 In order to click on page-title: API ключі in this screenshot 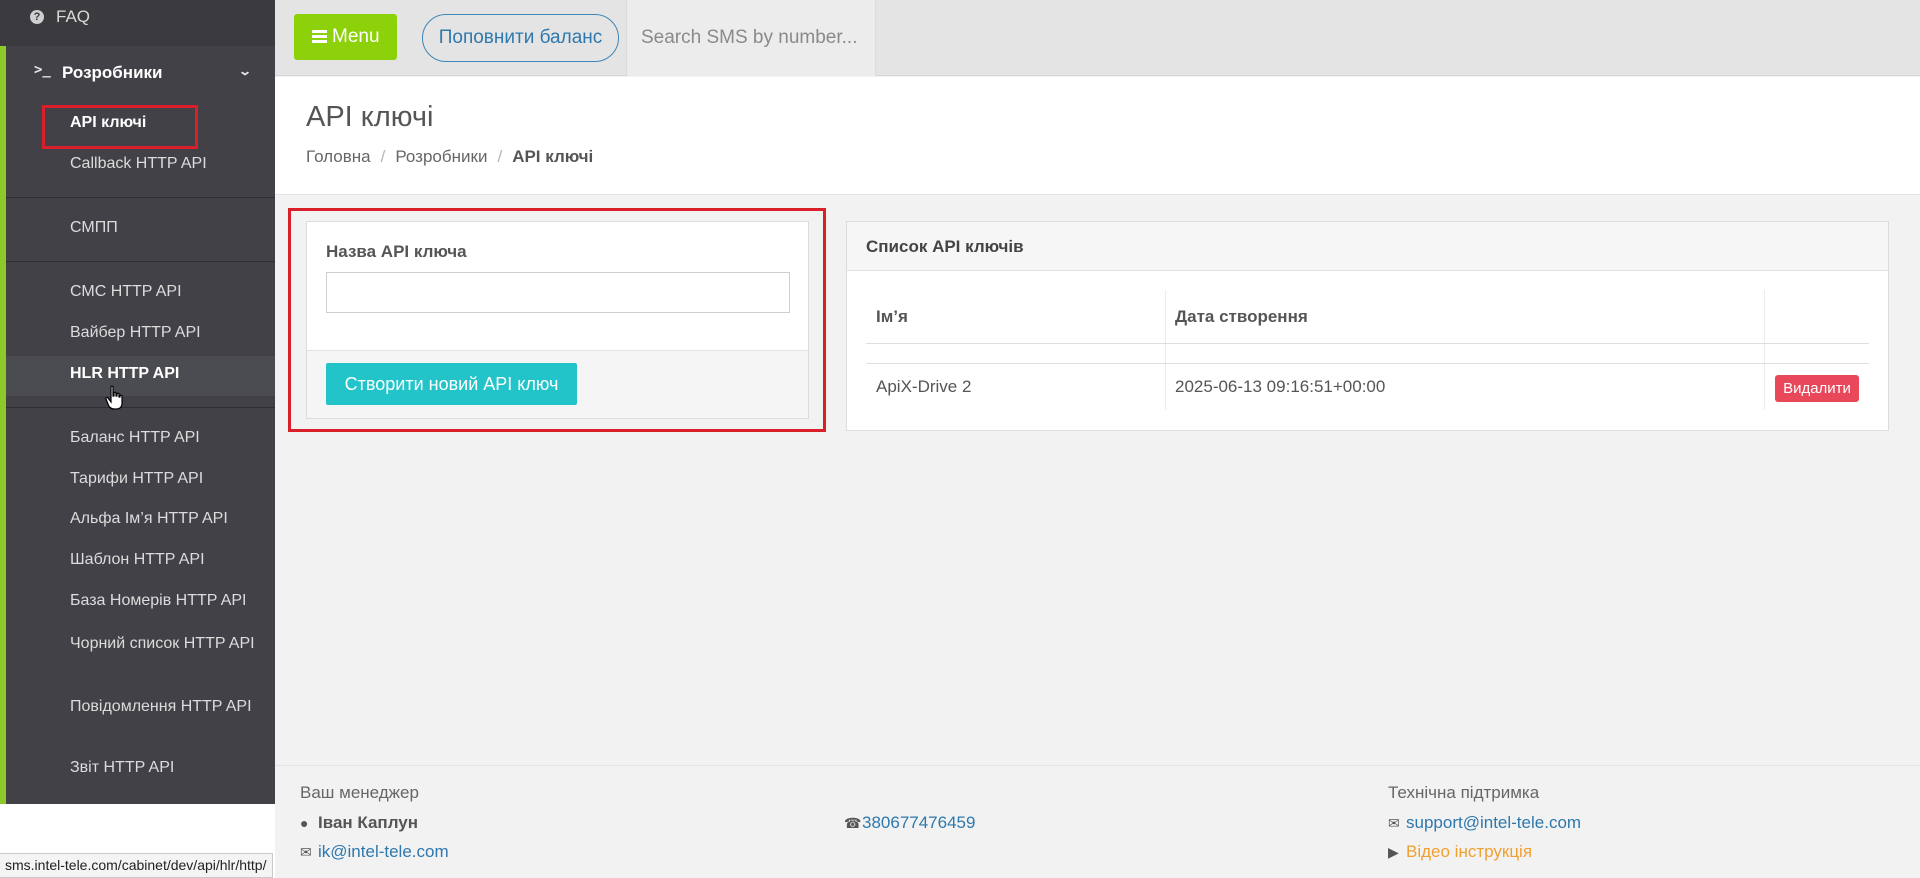, I will do `click(370, 117)`.